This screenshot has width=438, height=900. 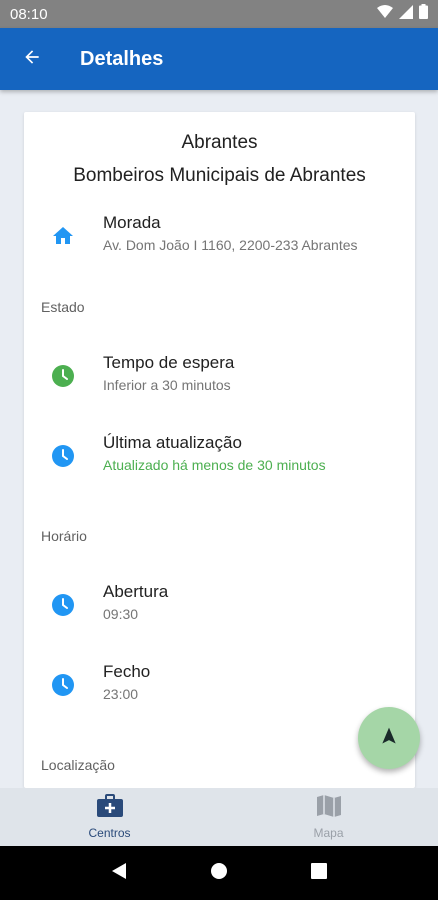 What do you see at coordinates (329, 808) in the screenshot?
I see `map-icon` at bounding box center [329, 808].